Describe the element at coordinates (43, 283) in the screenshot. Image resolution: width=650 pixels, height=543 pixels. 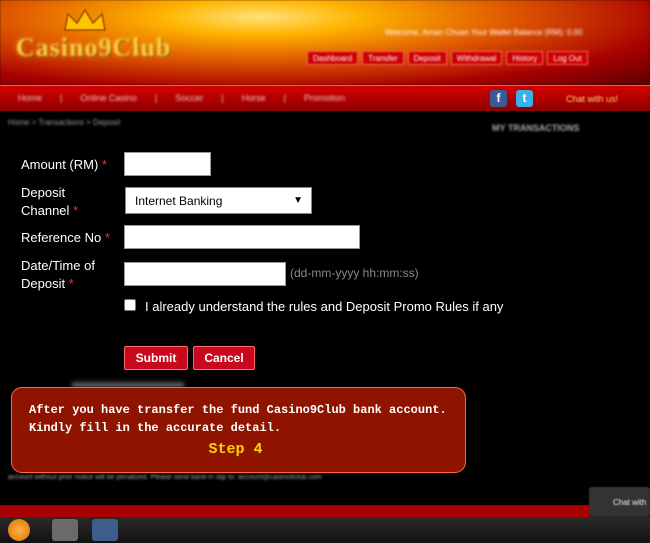
I see `datetime-label-text: Deposit` at that location.